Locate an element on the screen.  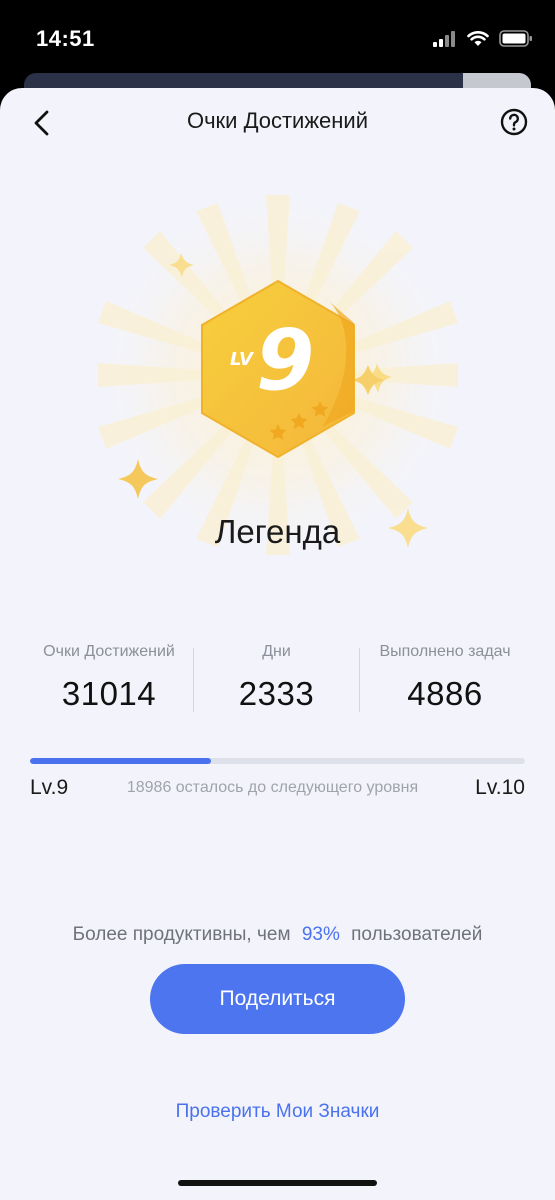
next-level-label: Lv.10 is located at coordinates (500, 787).